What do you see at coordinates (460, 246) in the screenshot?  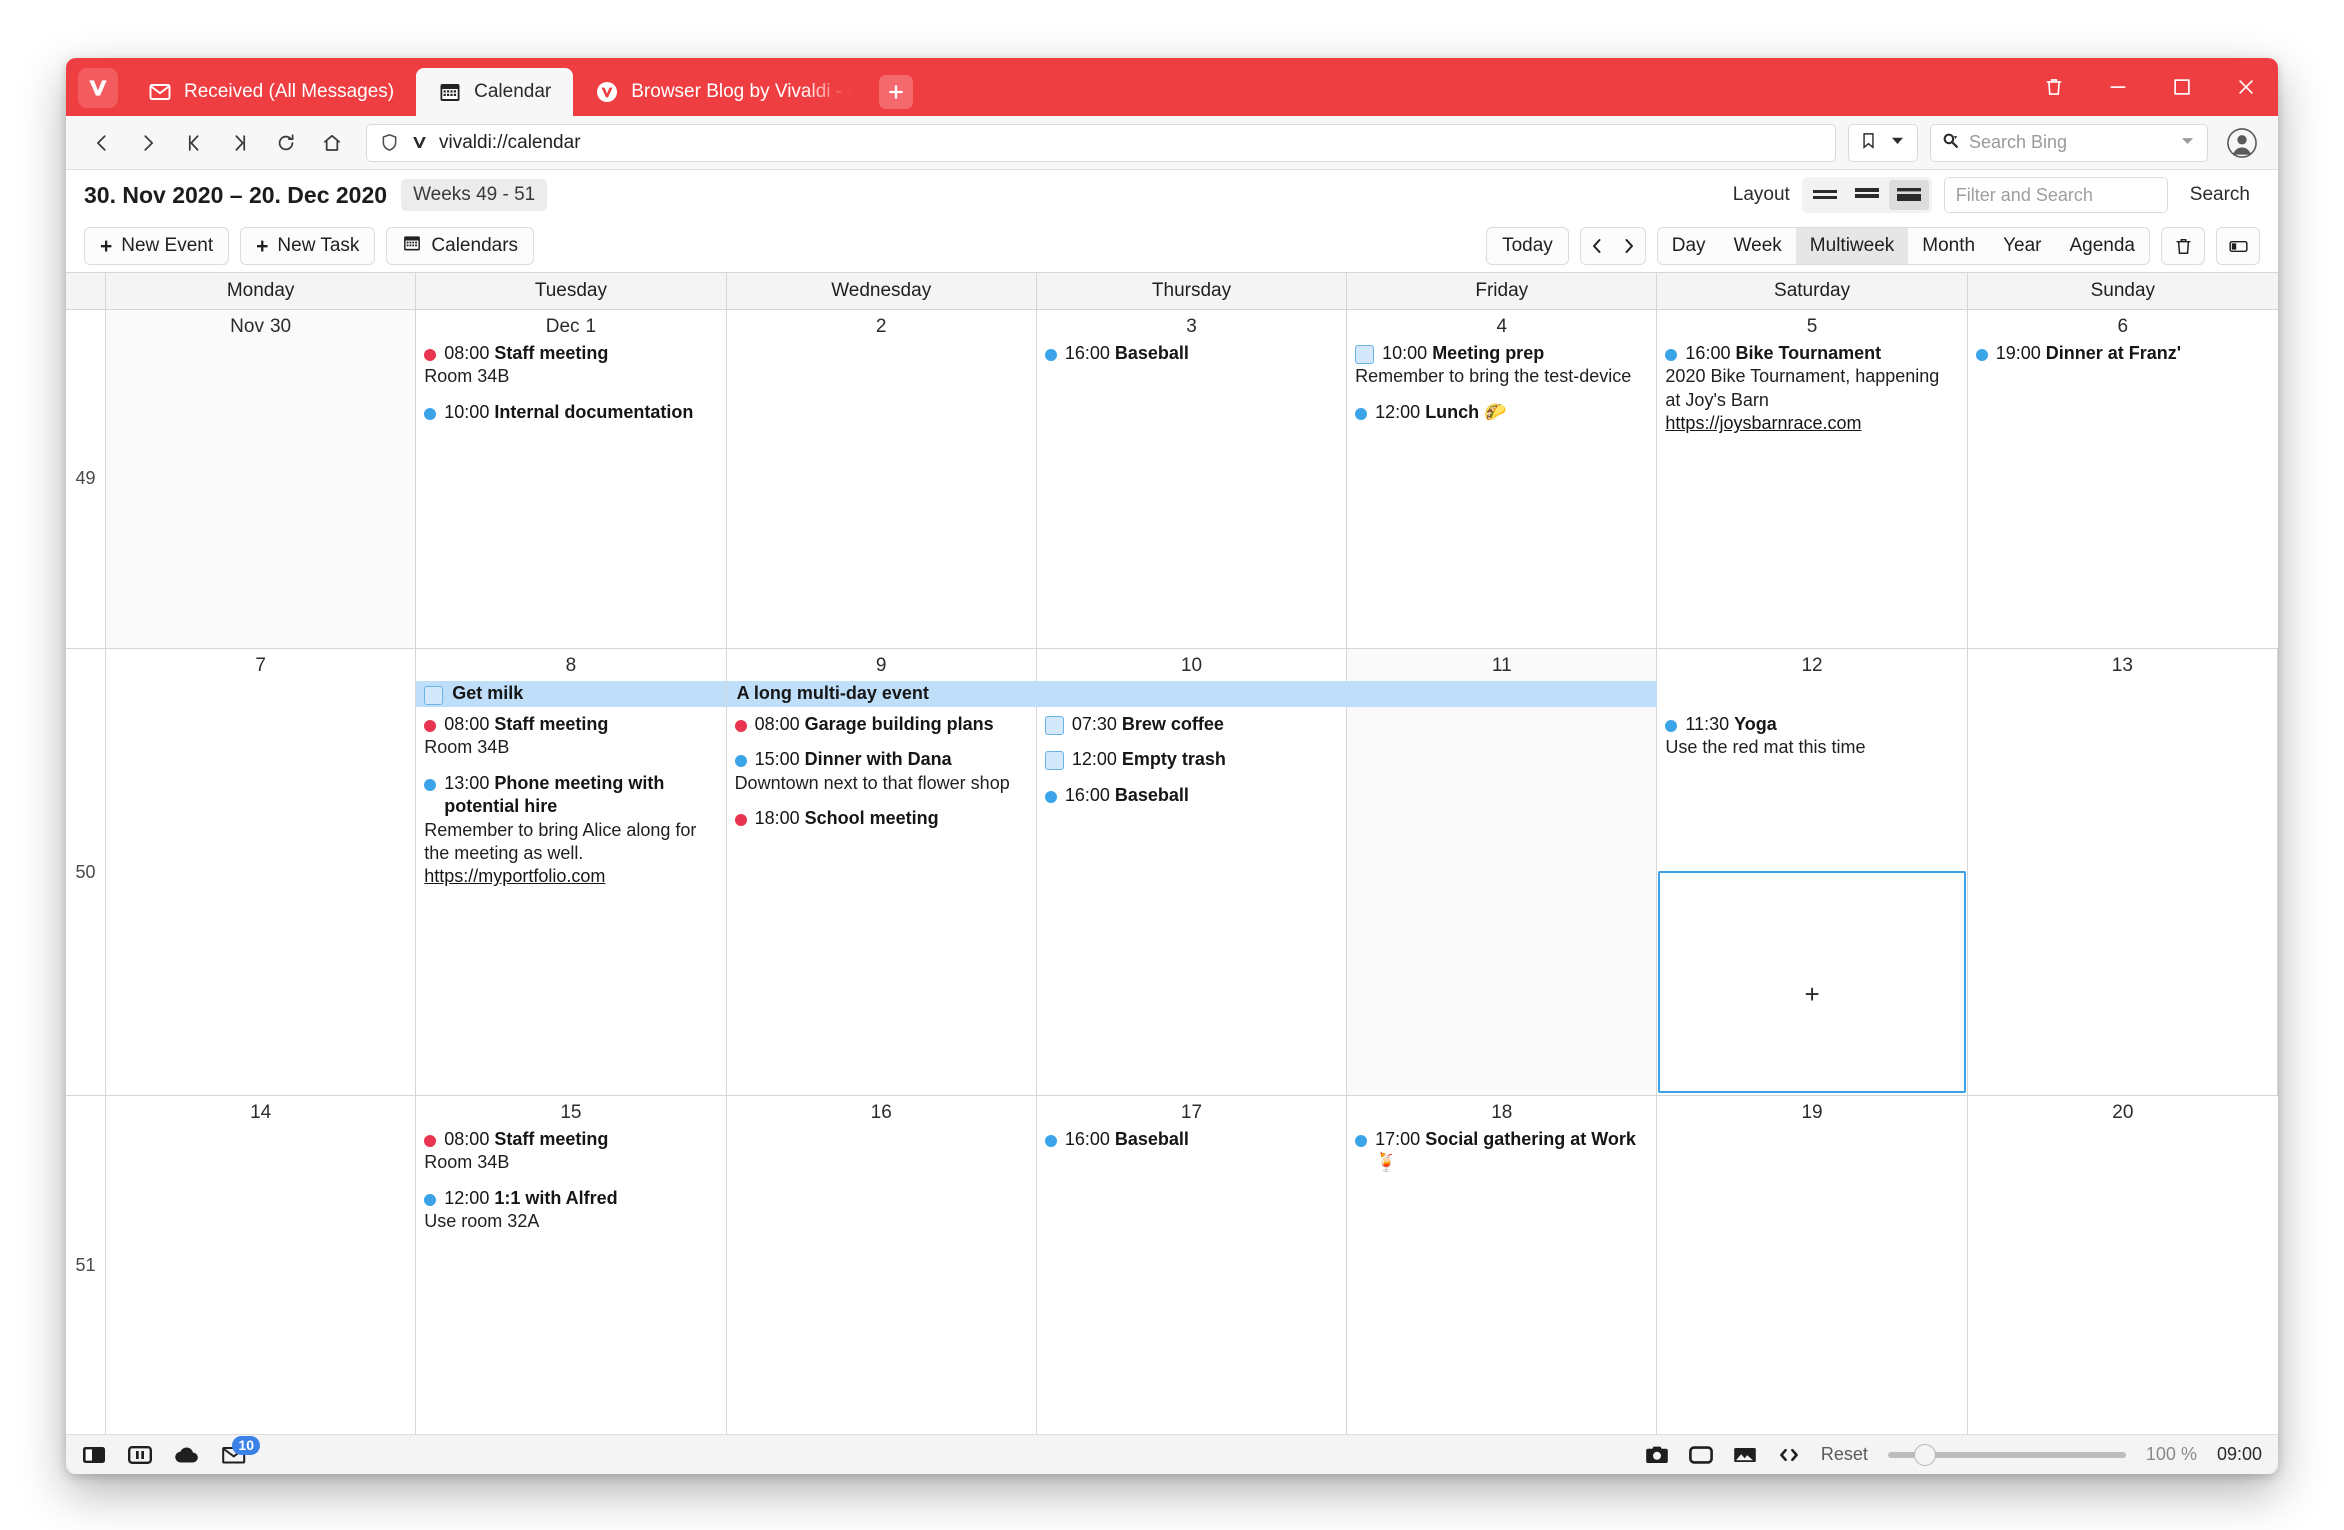 I see `calendars-button: Calendars` at bounding box center [460, 246].